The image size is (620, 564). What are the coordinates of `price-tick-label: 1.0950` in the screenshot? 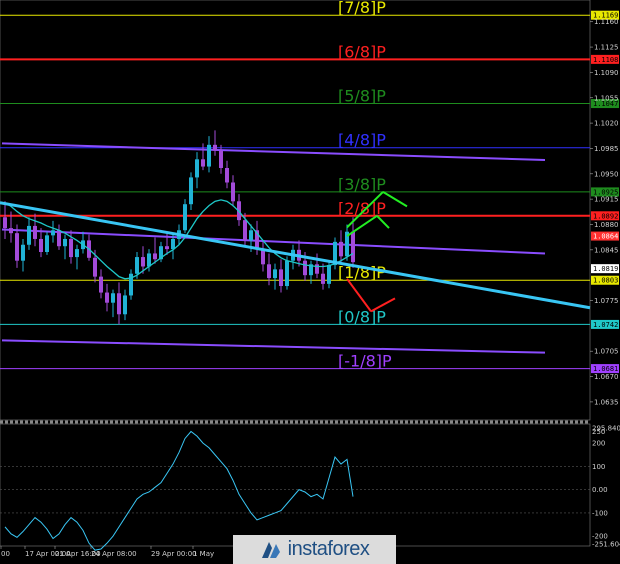 It's located at (606, 174).